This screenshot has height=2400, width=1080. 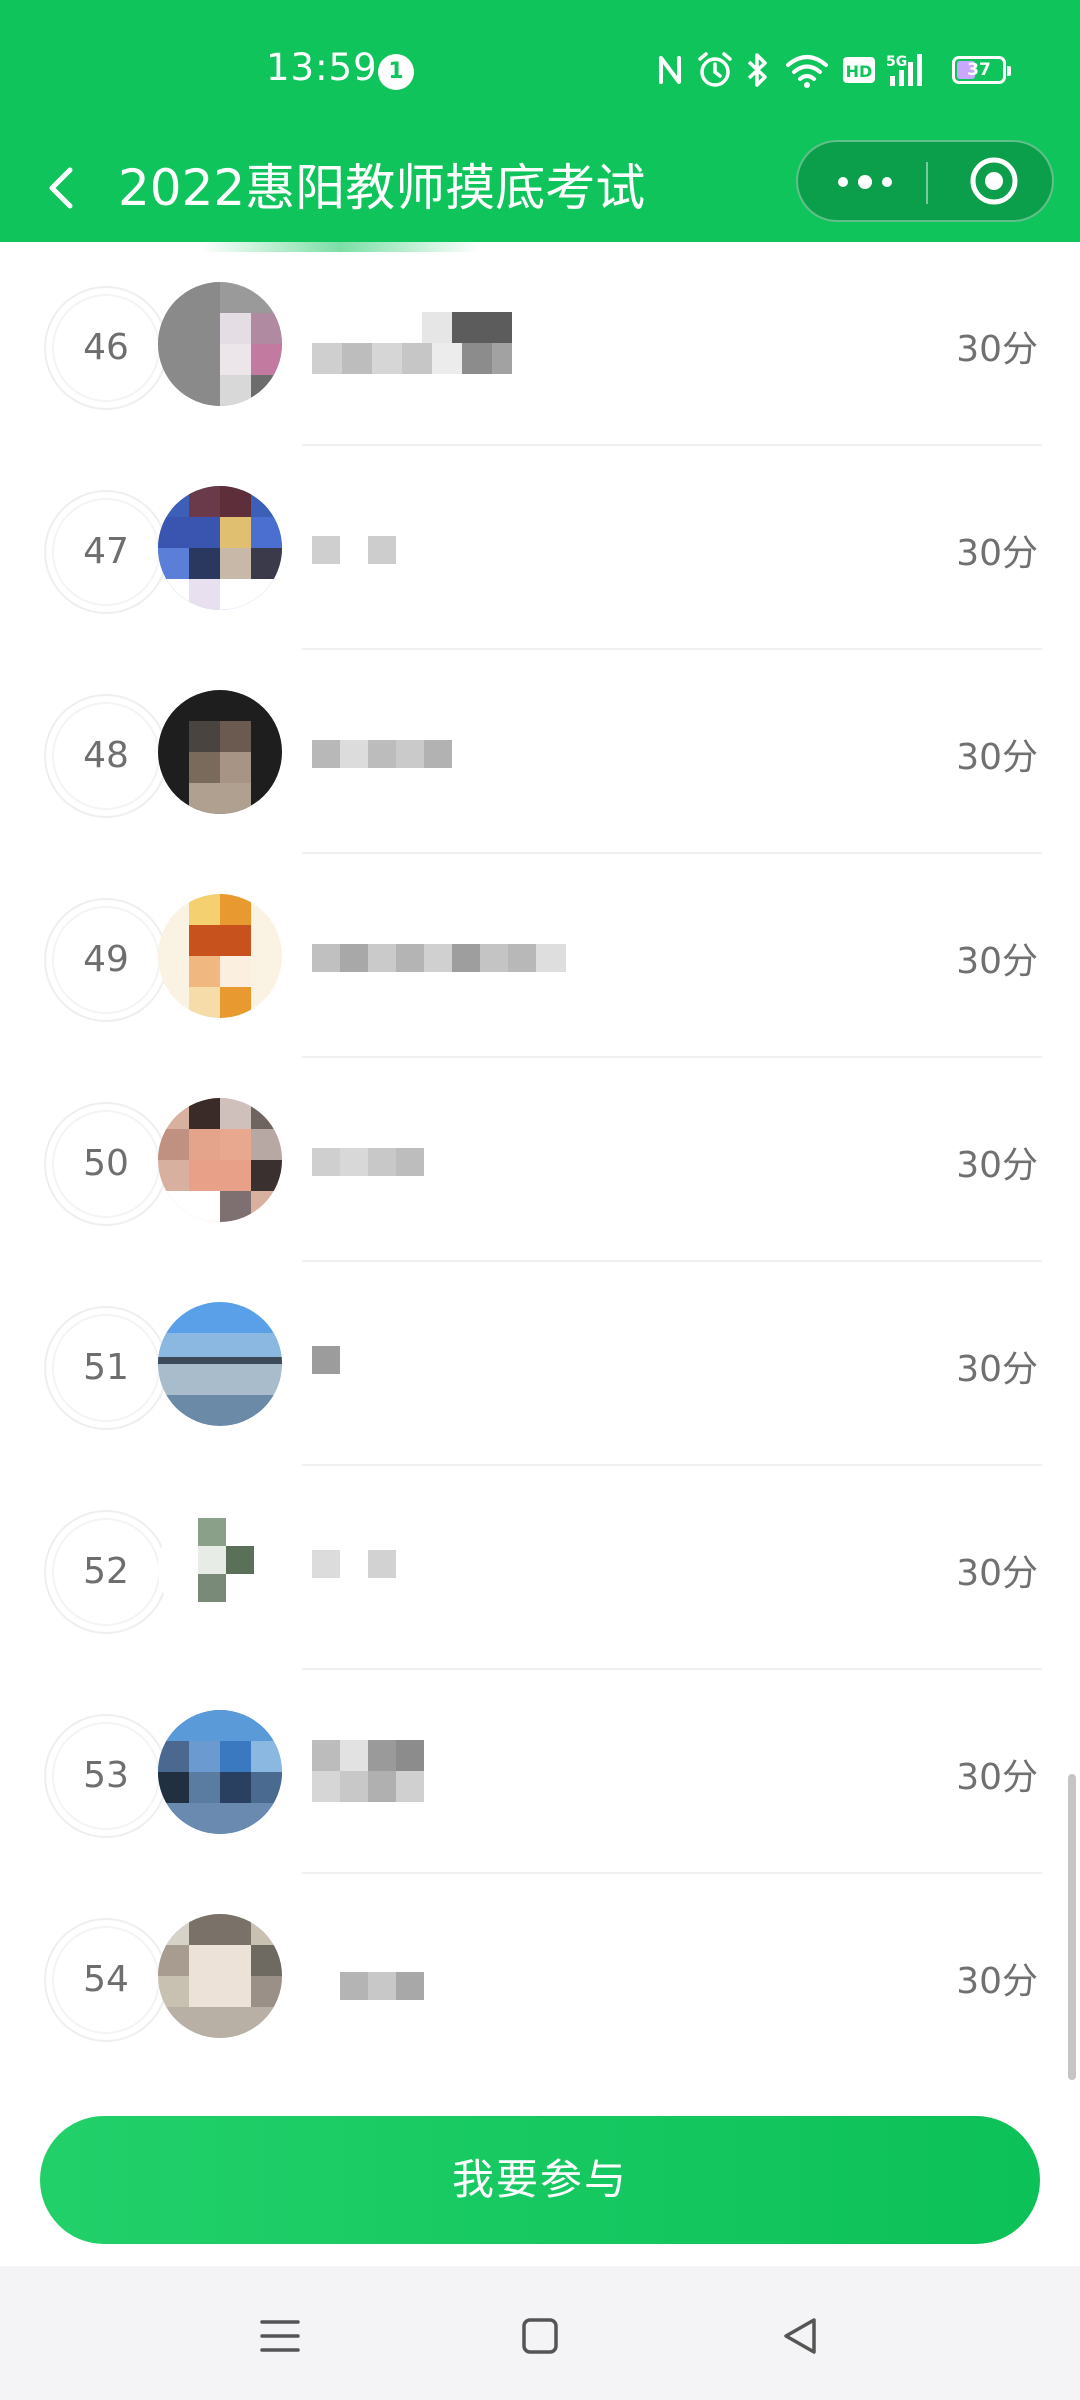 I want to click on hd-icon: HD, so click(x=859, y=72).